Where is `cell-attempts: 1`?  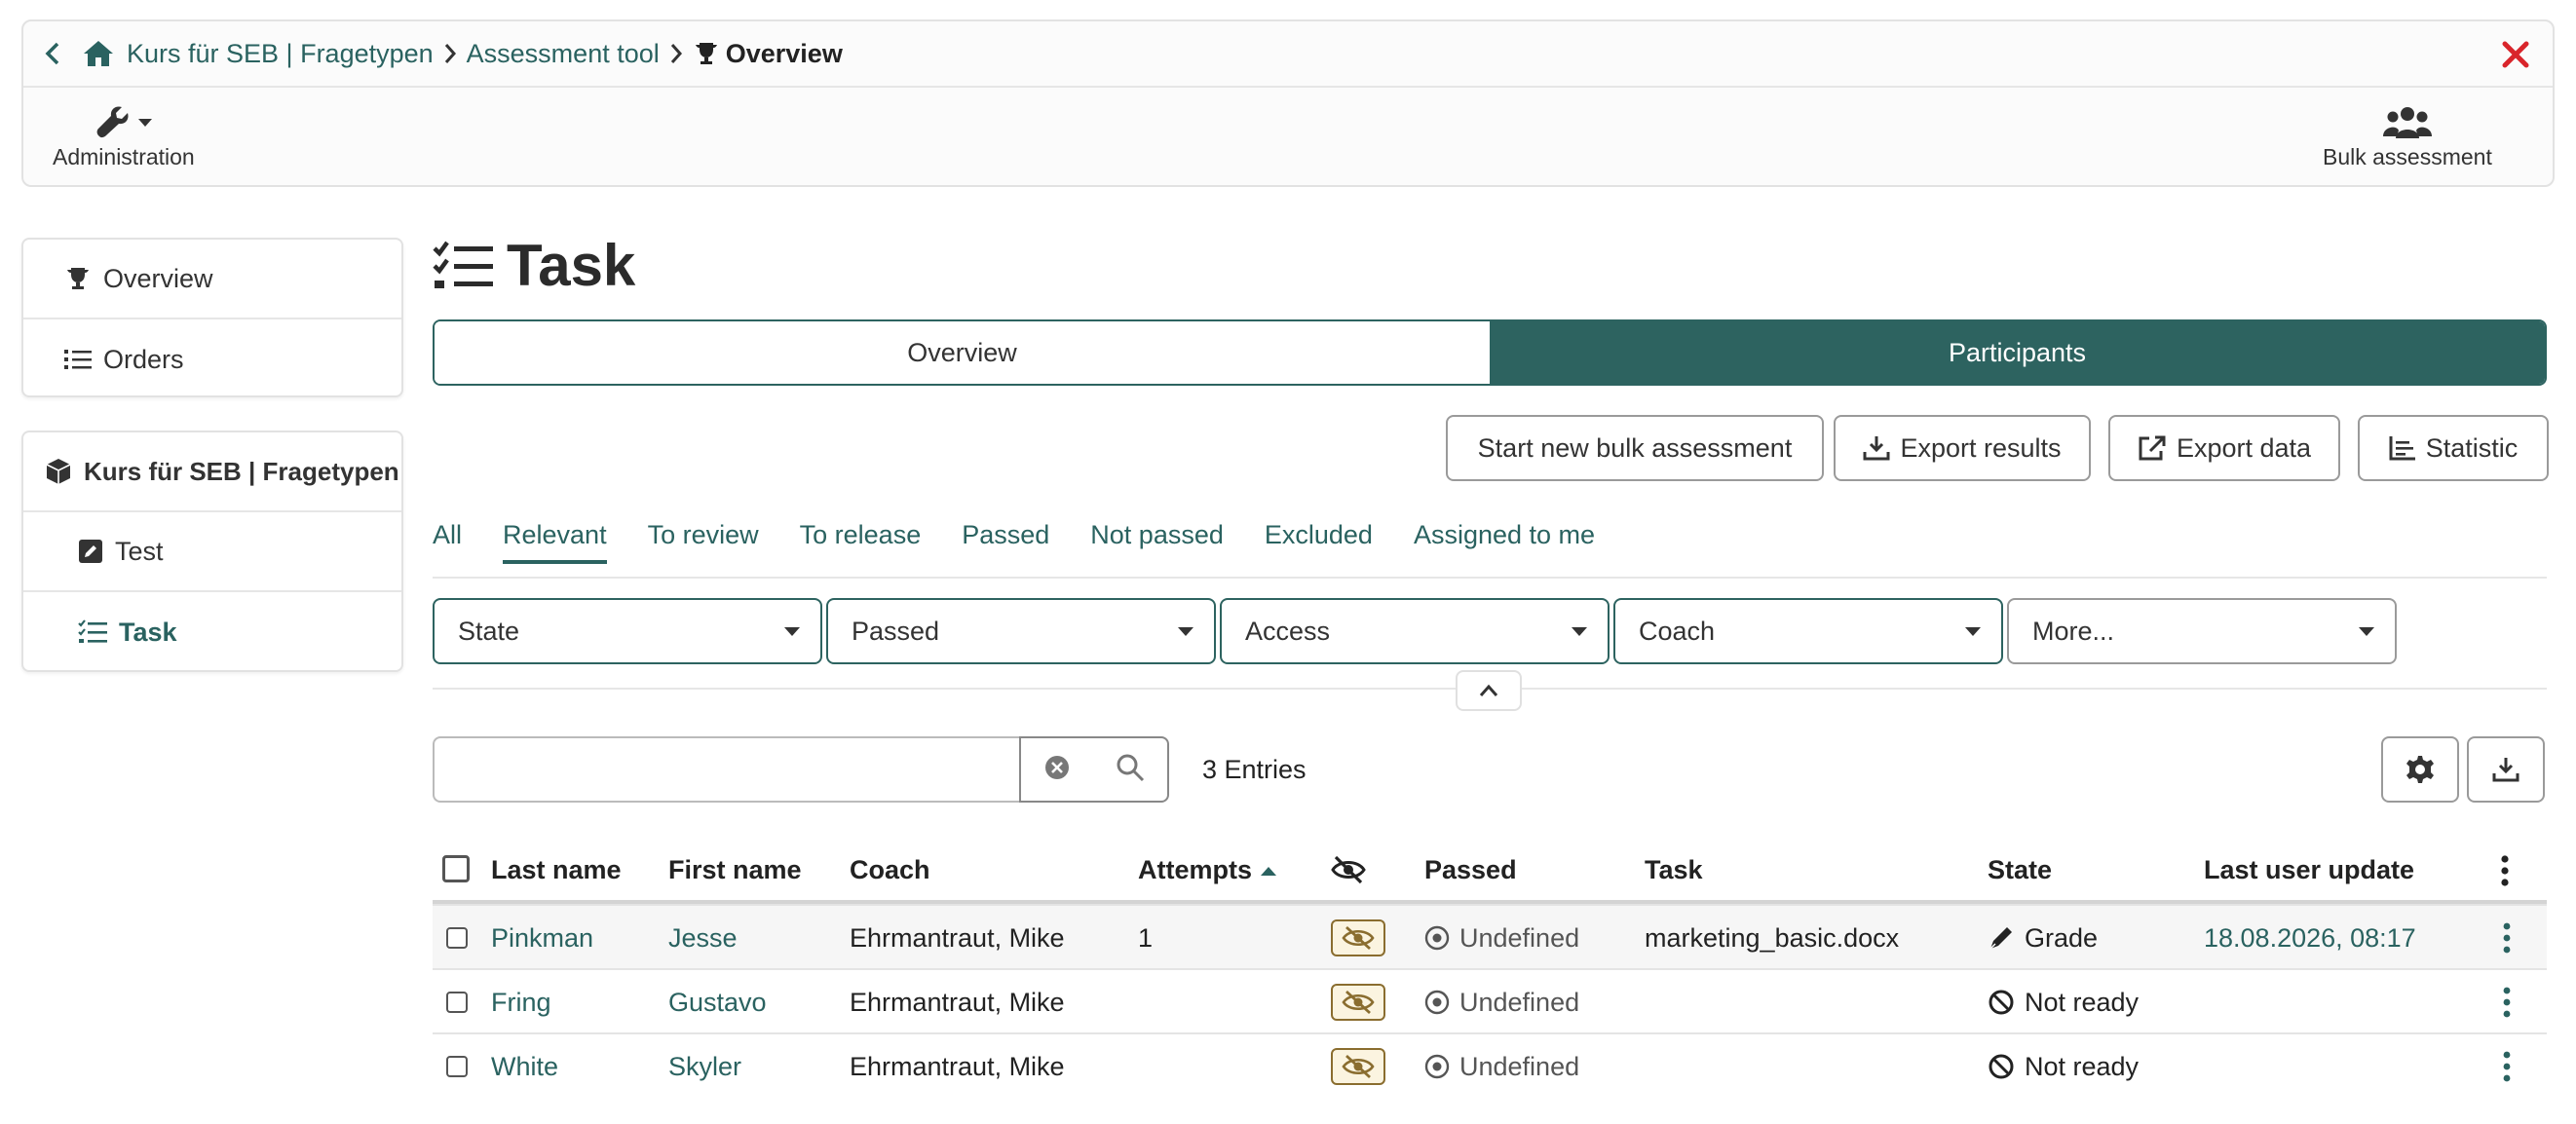
cell-attempts: 1 is located at coordinates (1146, 938).